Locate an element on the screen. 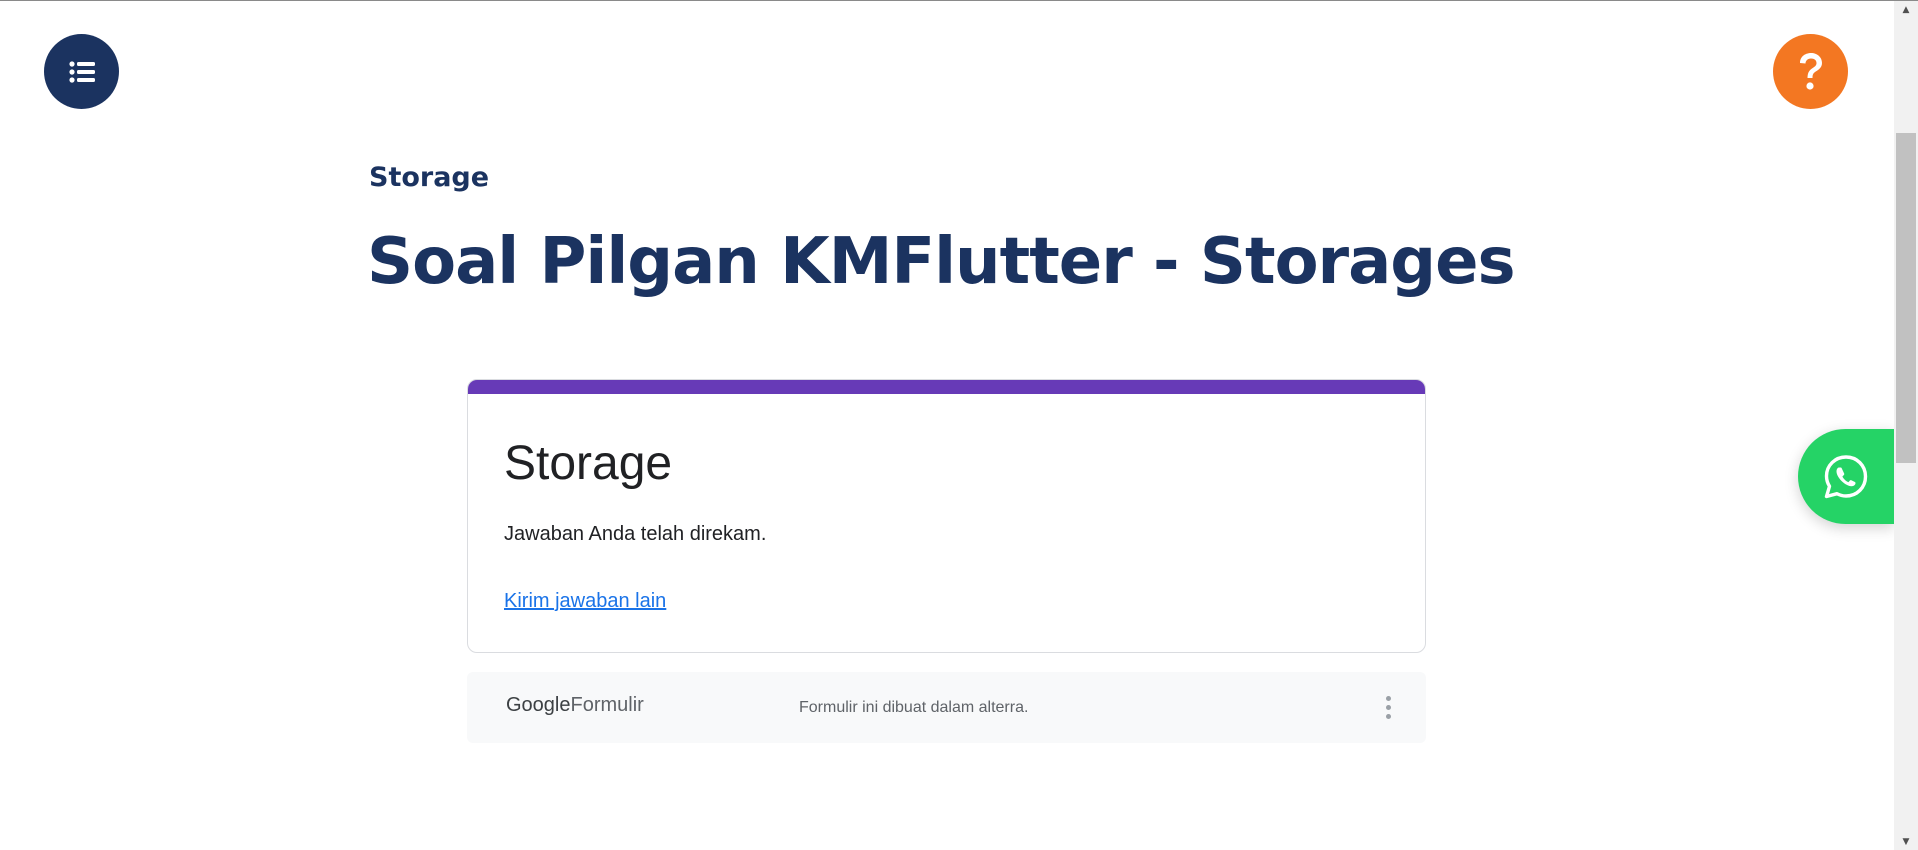  whatsapp-button is located at coordinates (1846, 476).